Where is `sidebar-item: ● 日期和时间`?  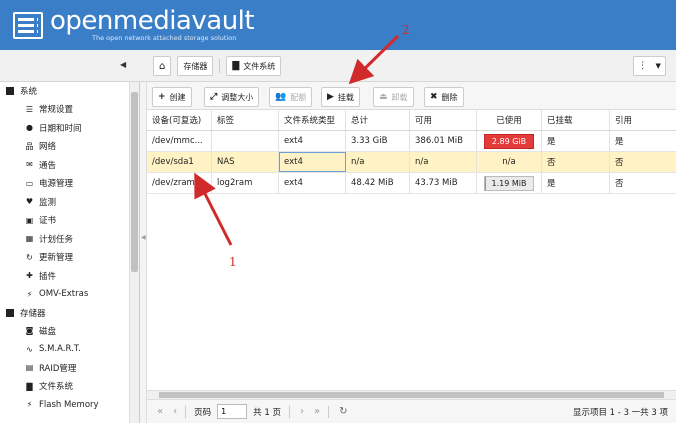 sidebar-item: ● 日期和时间 is located at coordinates (69, 128).